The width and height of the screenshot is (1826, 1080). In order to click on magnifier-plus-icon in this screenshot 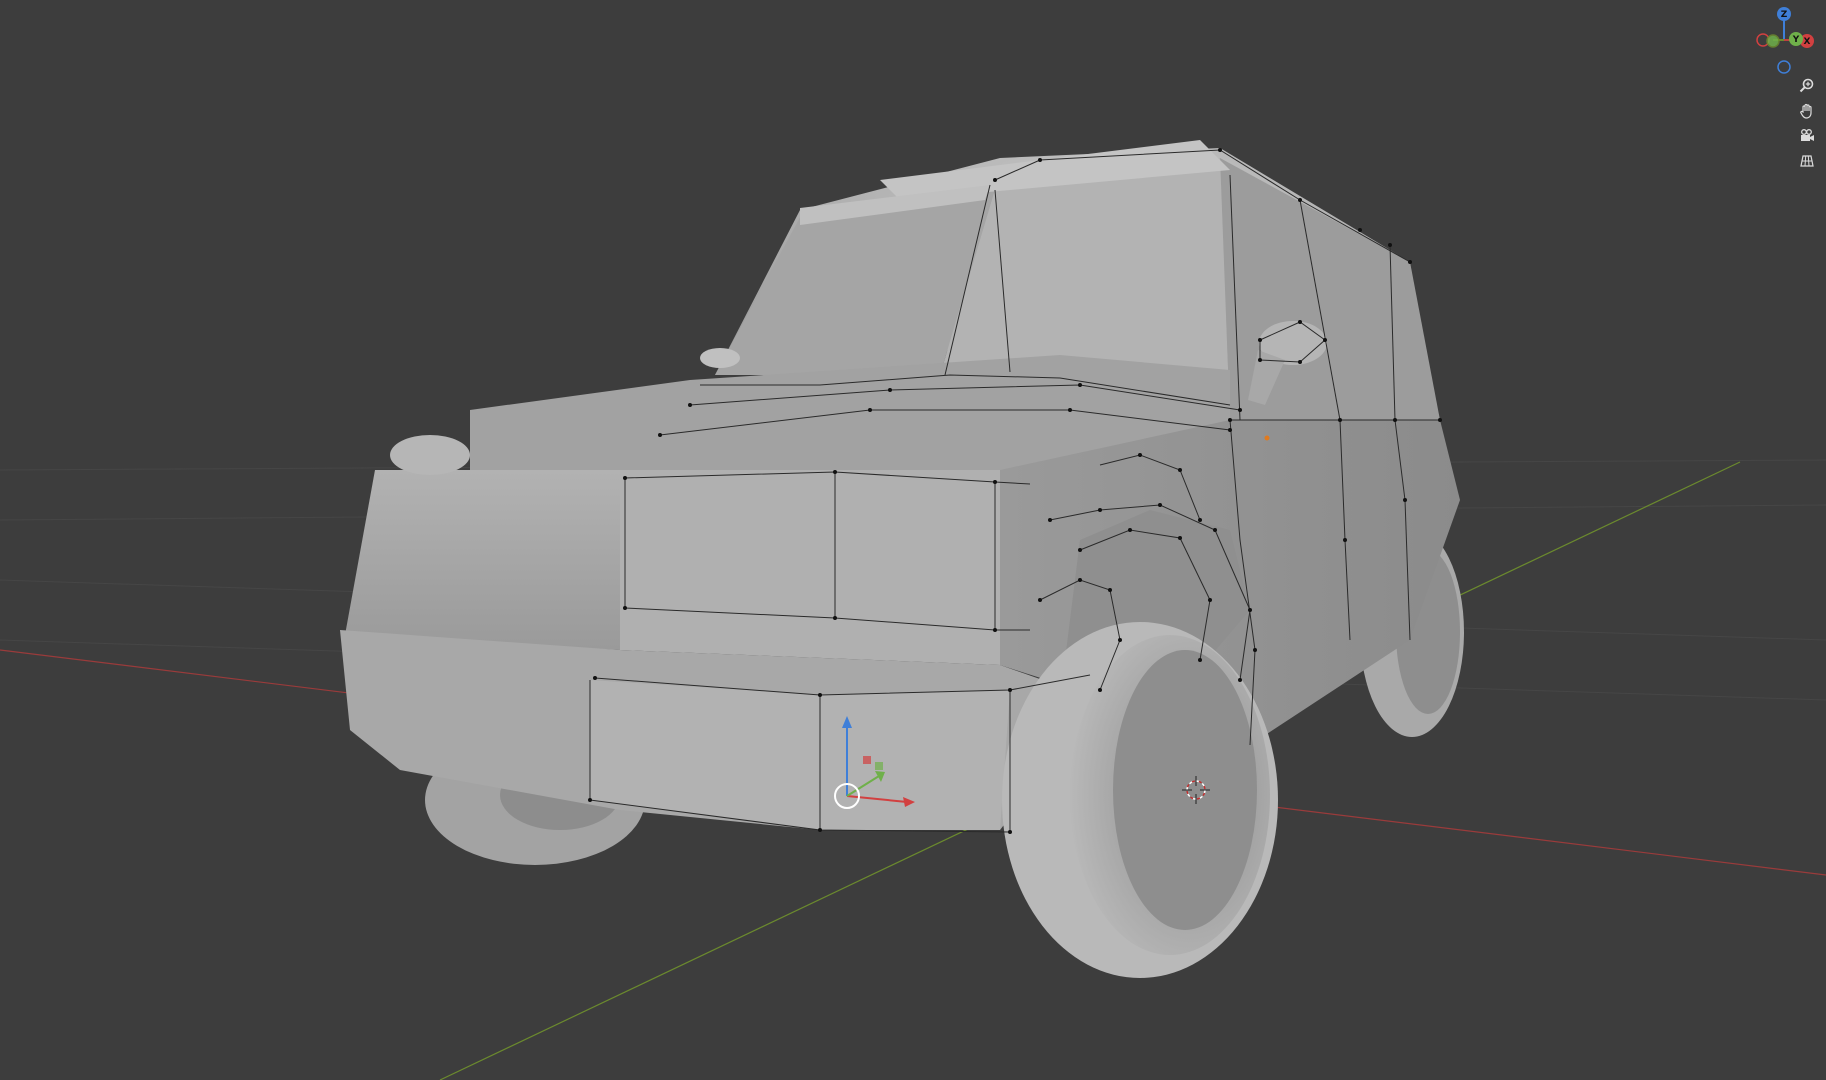, I will do `click(1806, 85)`.